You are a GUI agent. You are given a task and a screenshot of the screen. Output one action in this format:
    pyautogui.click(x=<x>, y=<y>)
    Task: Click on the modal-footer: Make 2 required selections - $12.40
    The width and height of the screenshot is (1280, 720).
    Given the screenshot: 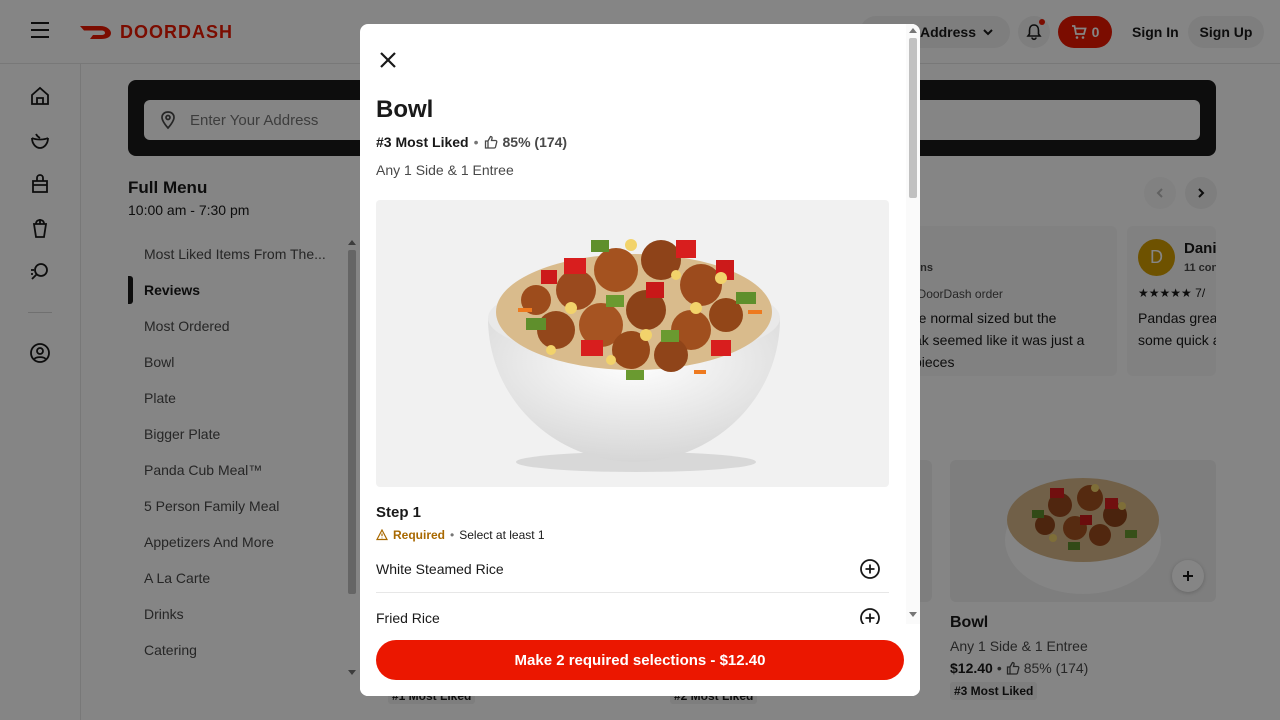 What is the action you would take?
    pyautogui.click(x=640, y=660)
    